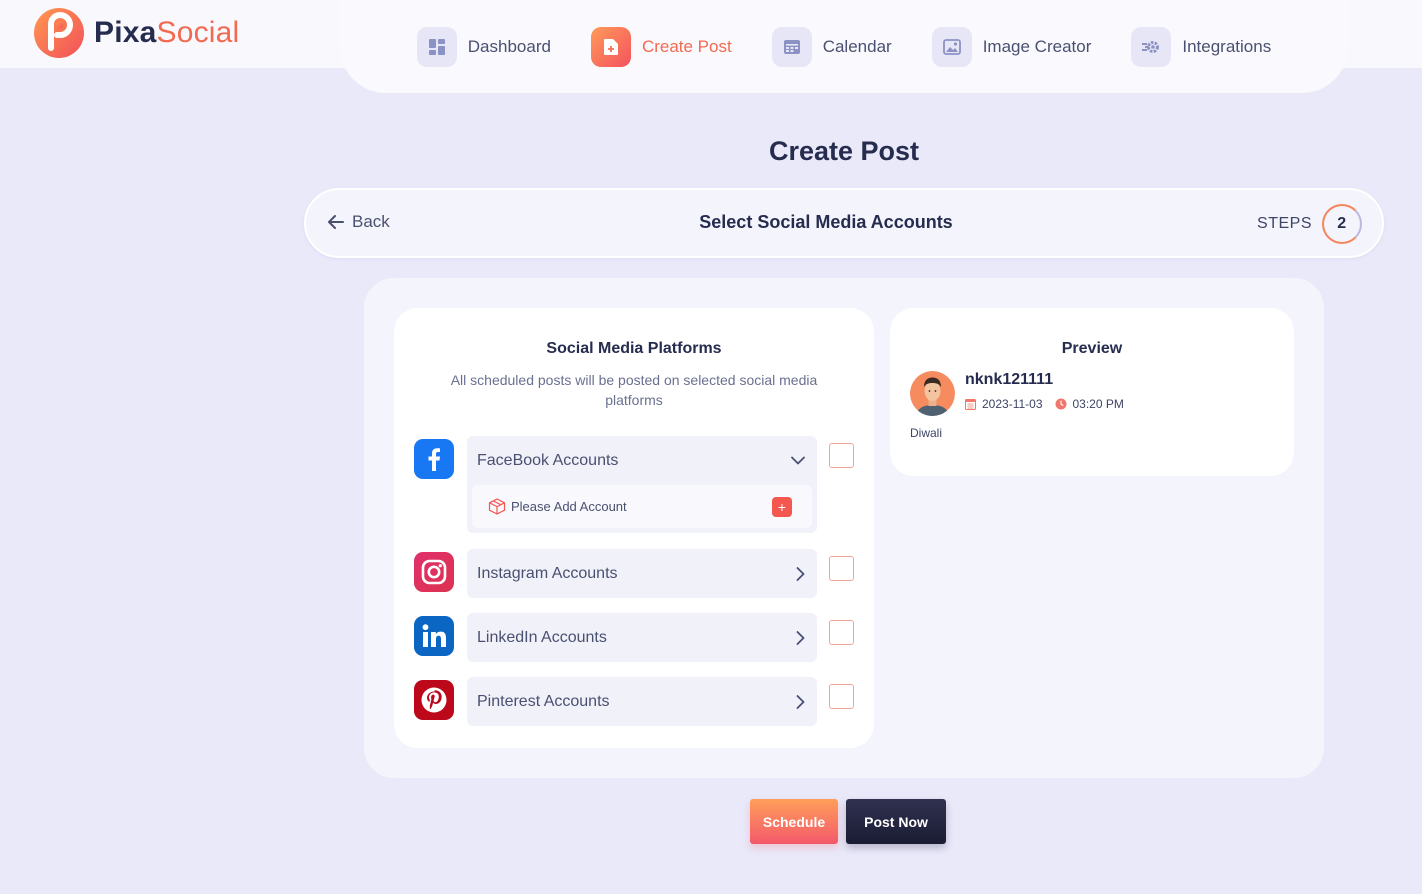 This screenshot has width=1422, height=894. I want to click on facebook-empty-row: Please Add Account +, so click(642, 506).